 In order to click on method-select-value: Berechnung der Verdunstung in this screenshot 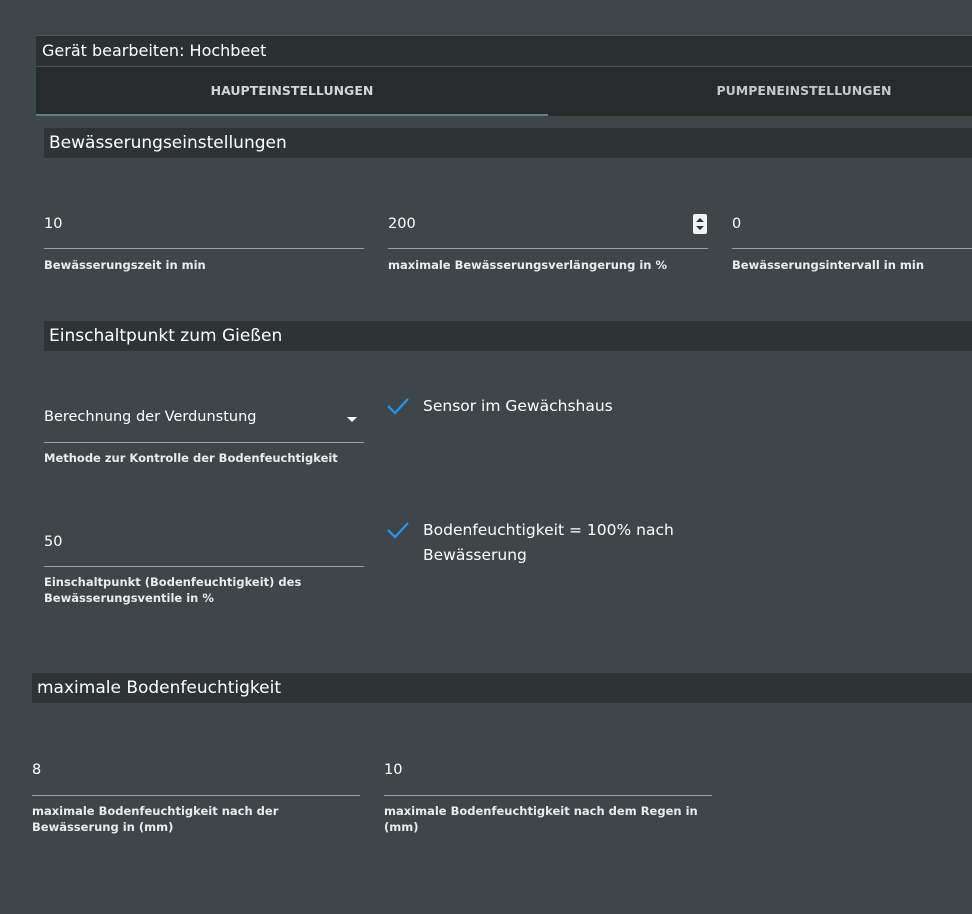, I will do `click(150, 417)`.